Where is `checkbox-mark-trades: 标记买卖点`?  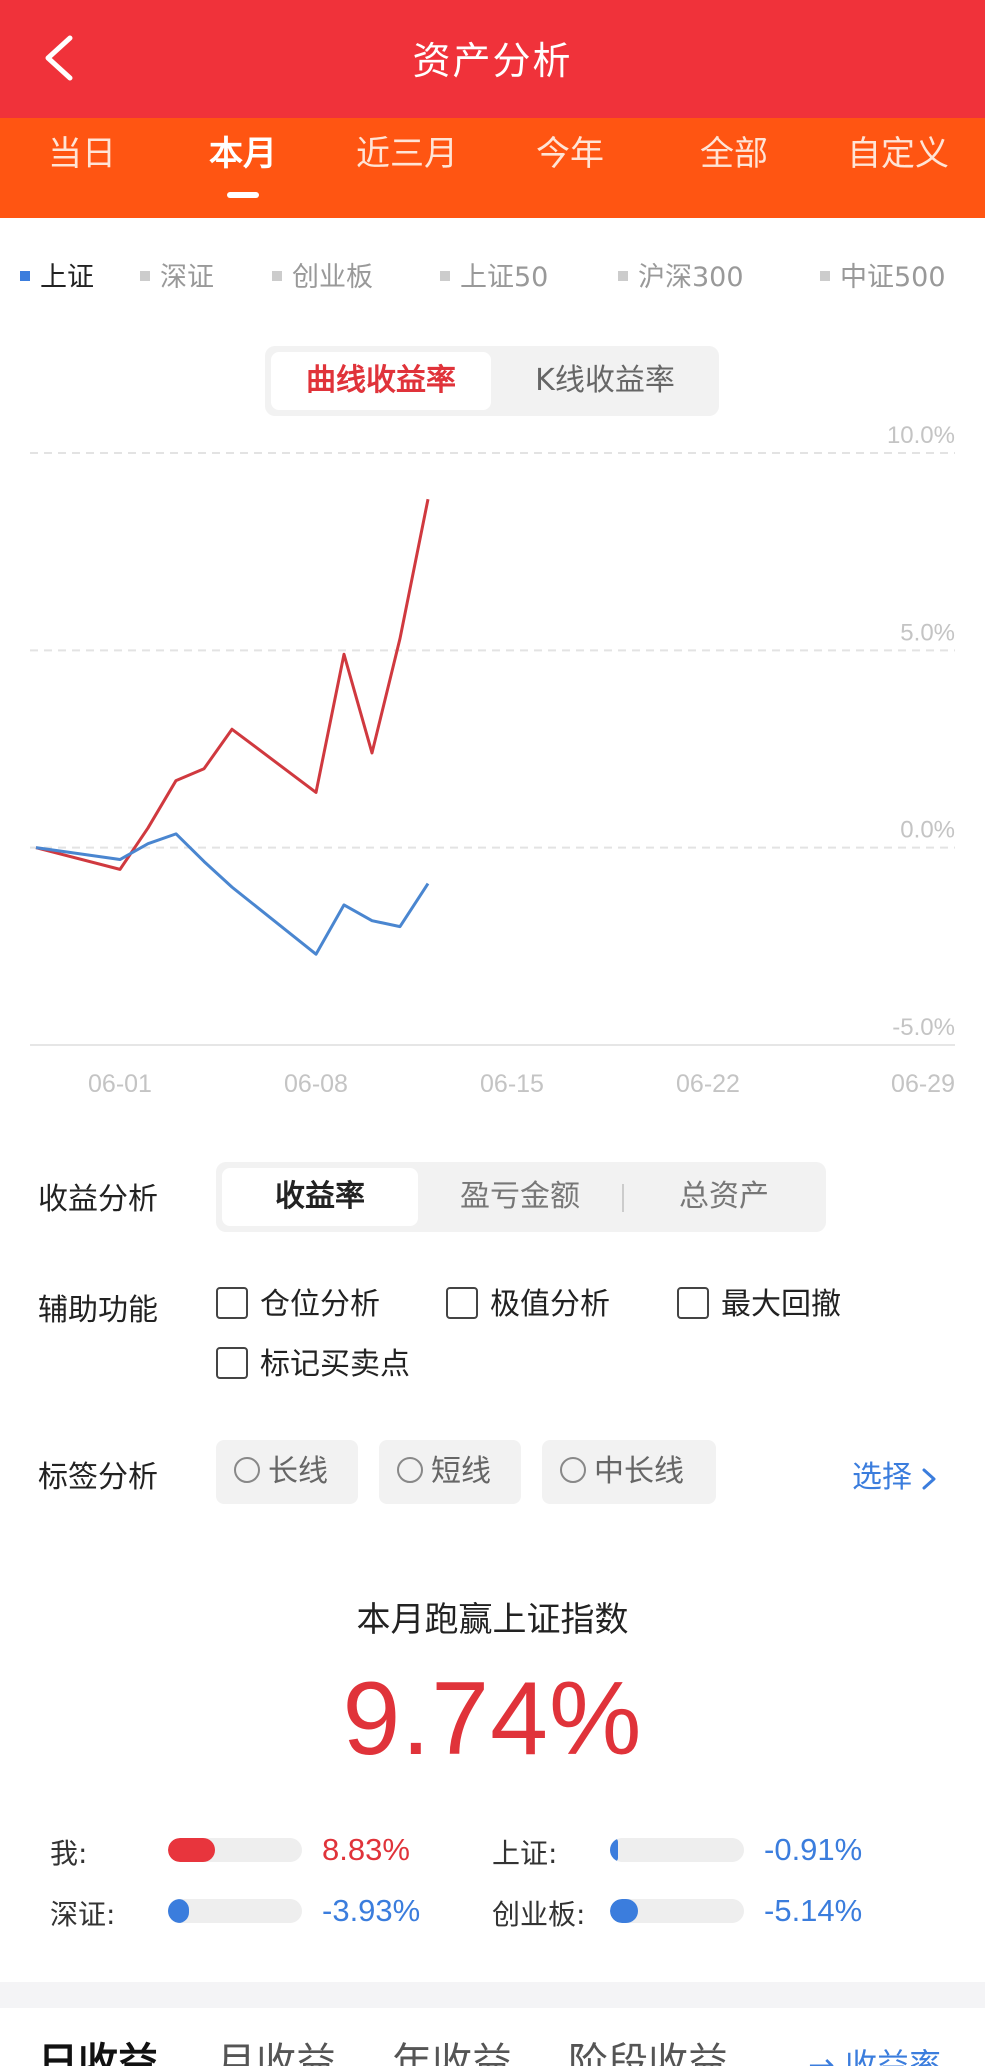
checkbox-mark-trades: 标记买卖点 is located at coordinates (313, 1365).